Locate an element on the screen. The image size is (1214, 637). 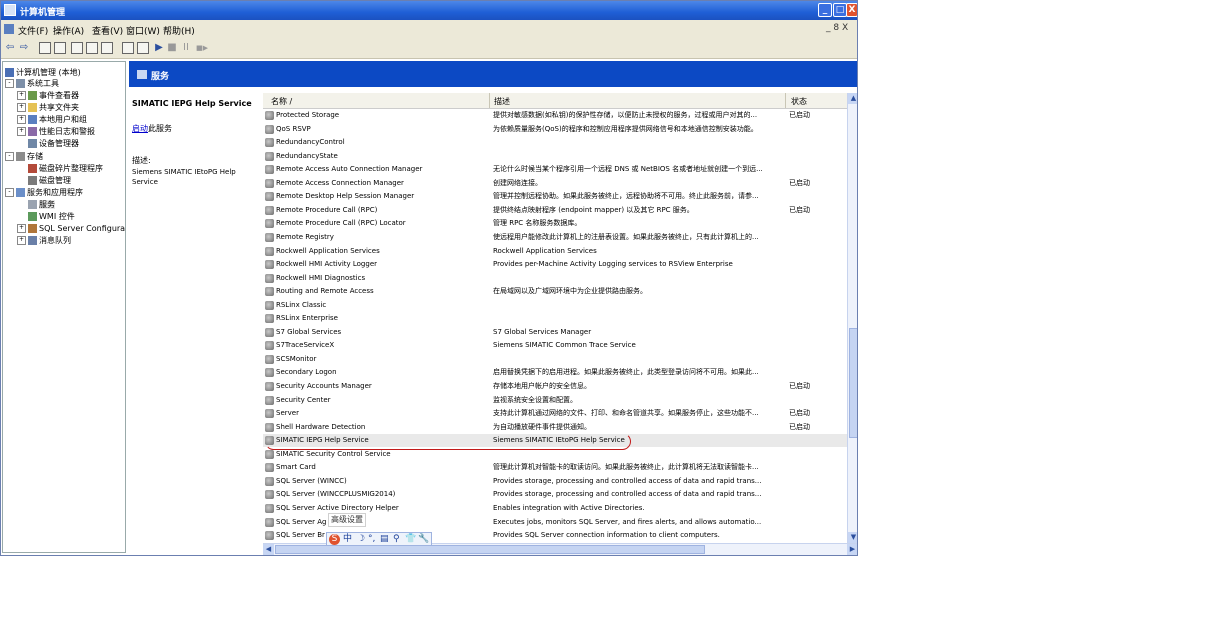
tree-item-message-queuing: + 消息队列 is located at coordinates (44, 240).